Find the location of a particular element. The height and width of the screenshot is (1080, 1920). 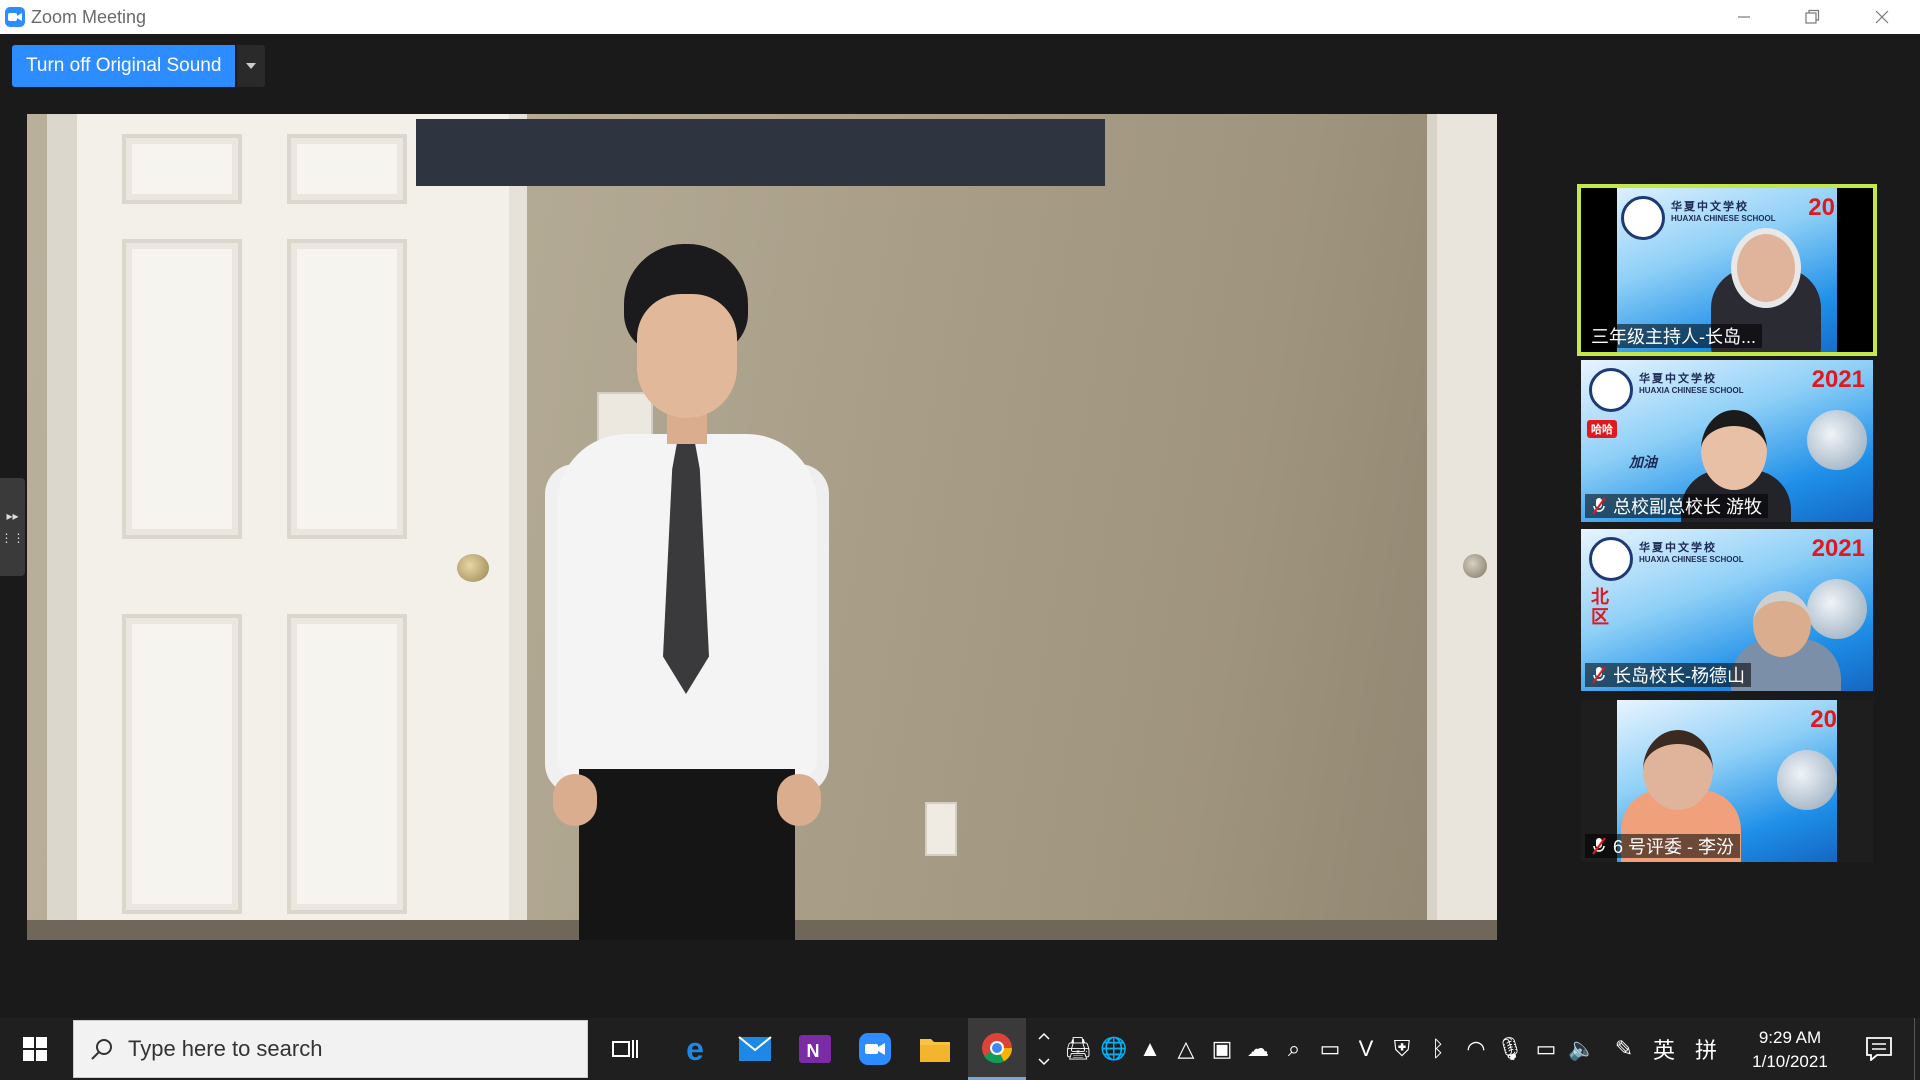

tray-pen-icon: ✎ is located at coordinates (1624, 1049).